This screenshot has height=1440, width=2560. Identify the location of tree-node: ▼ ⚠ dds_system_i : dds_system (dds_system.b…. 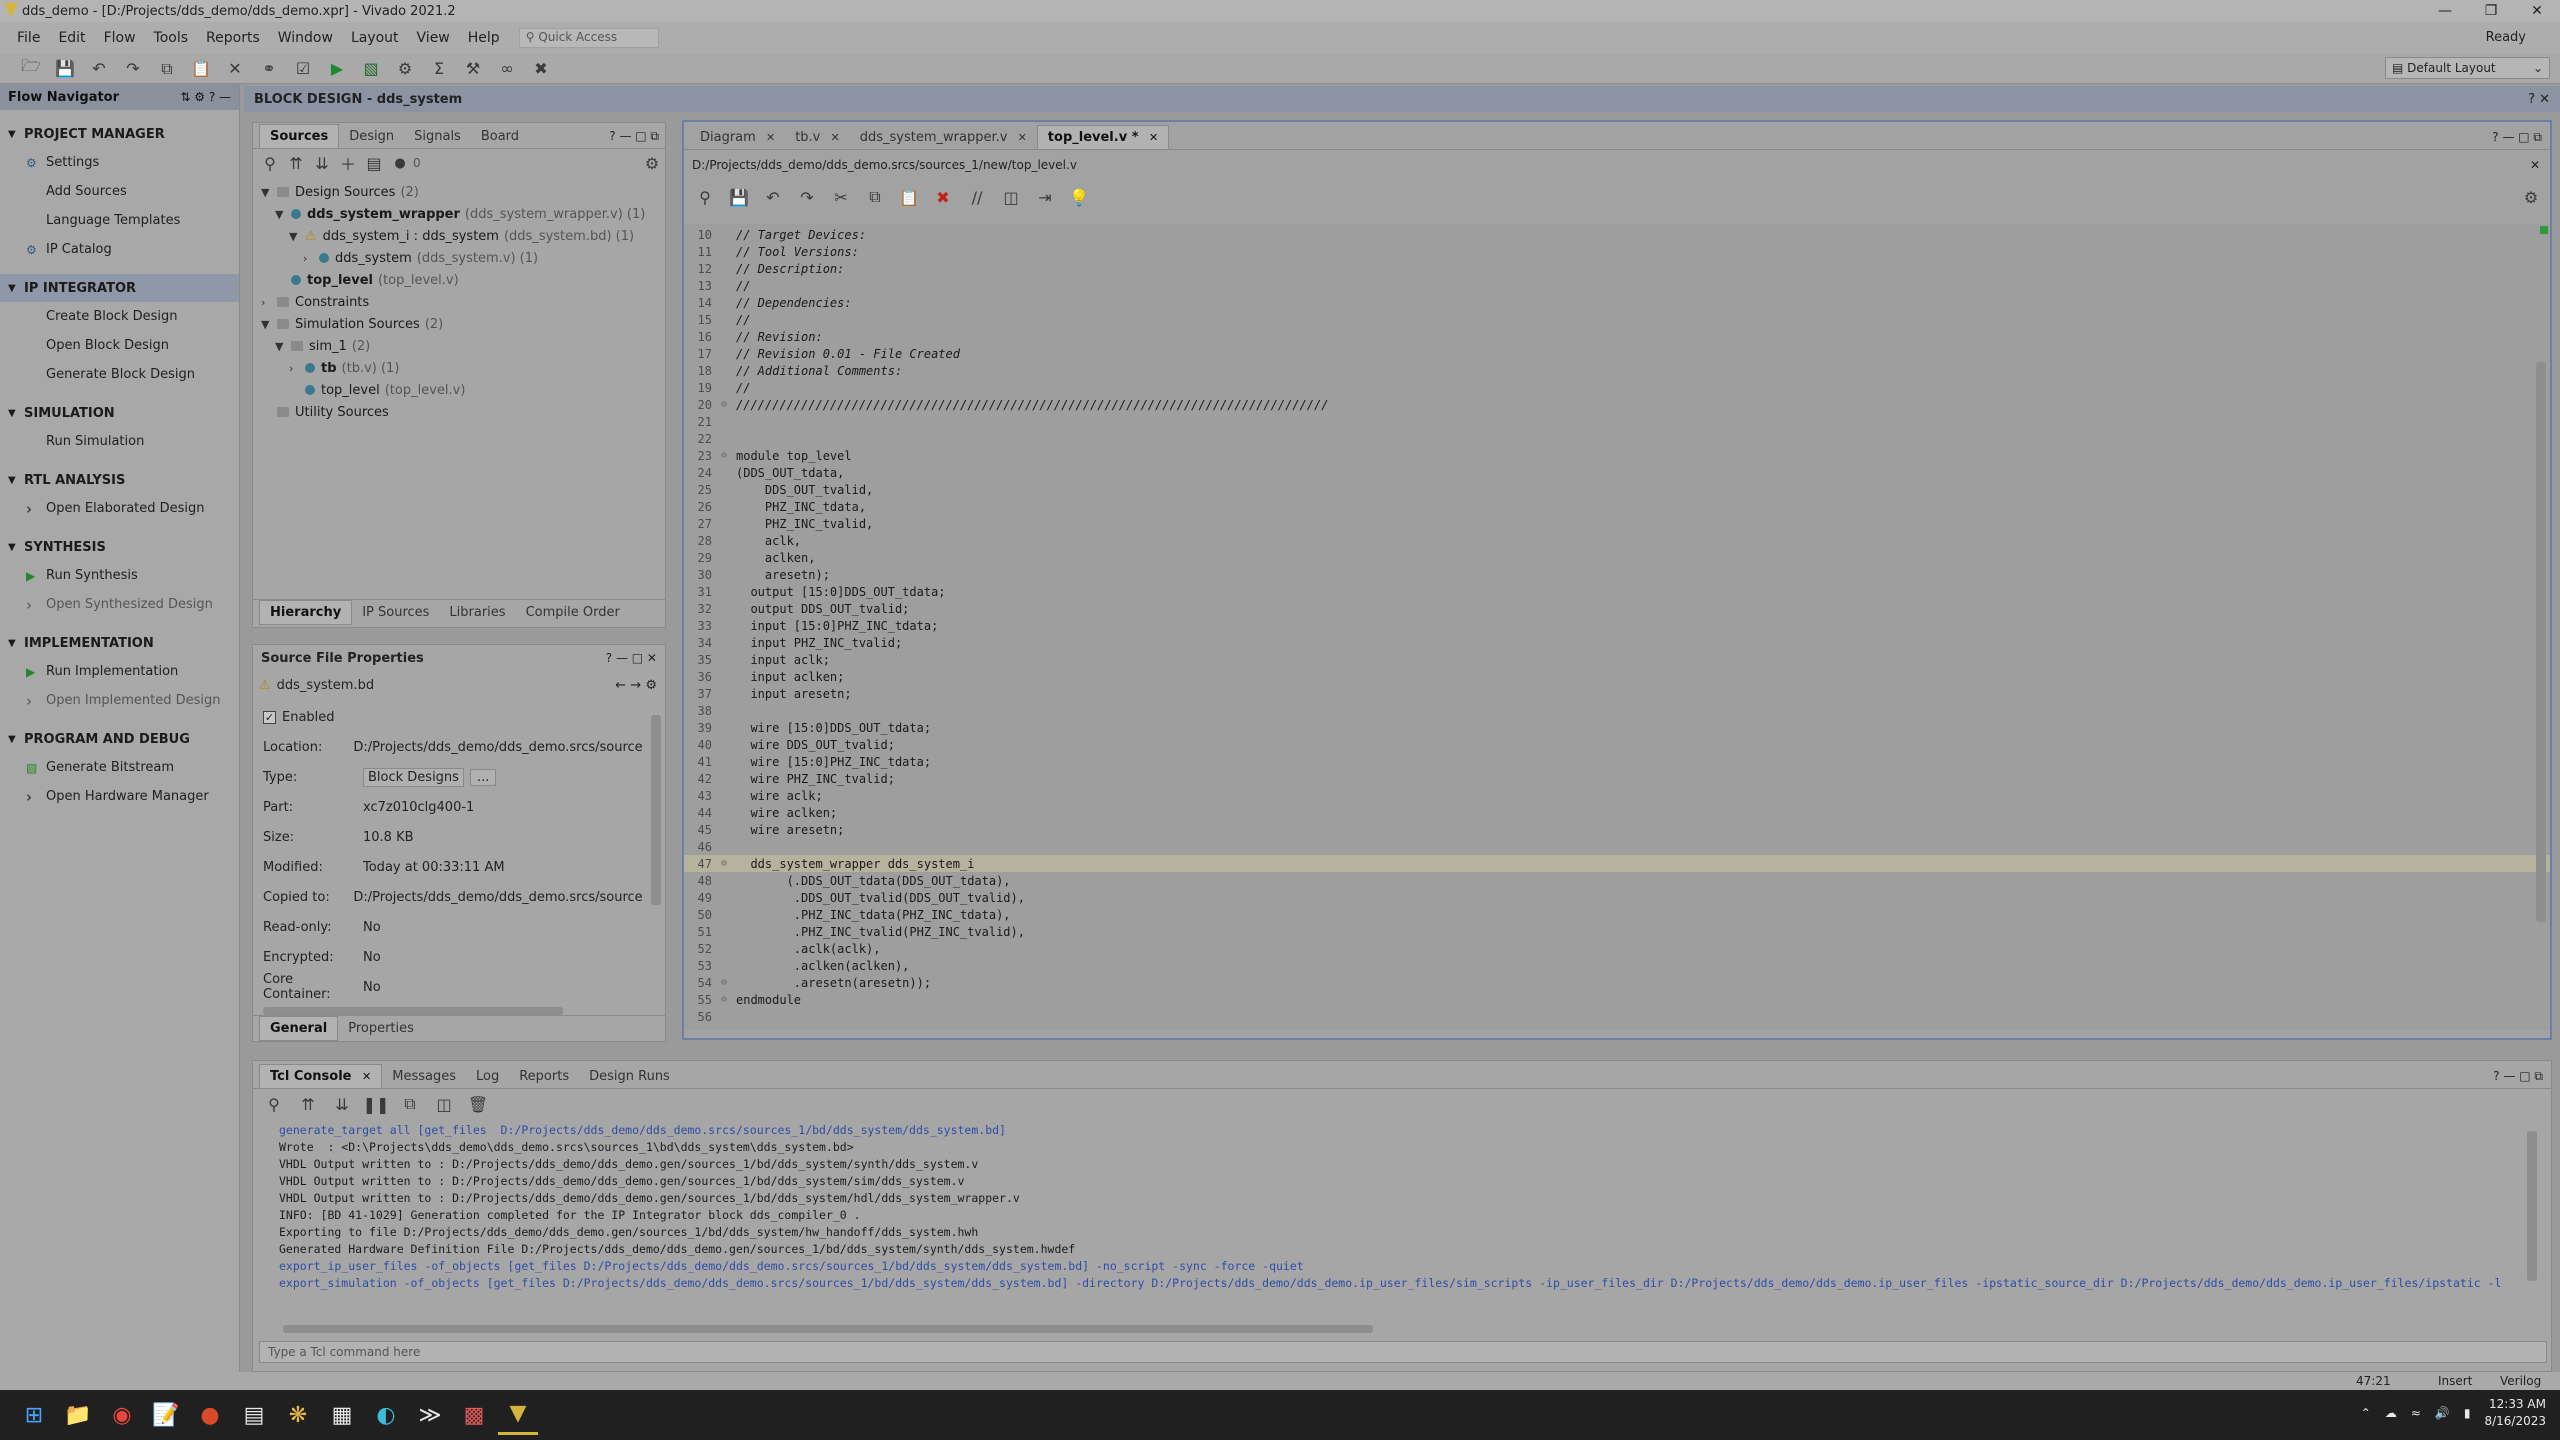
(461, 236).